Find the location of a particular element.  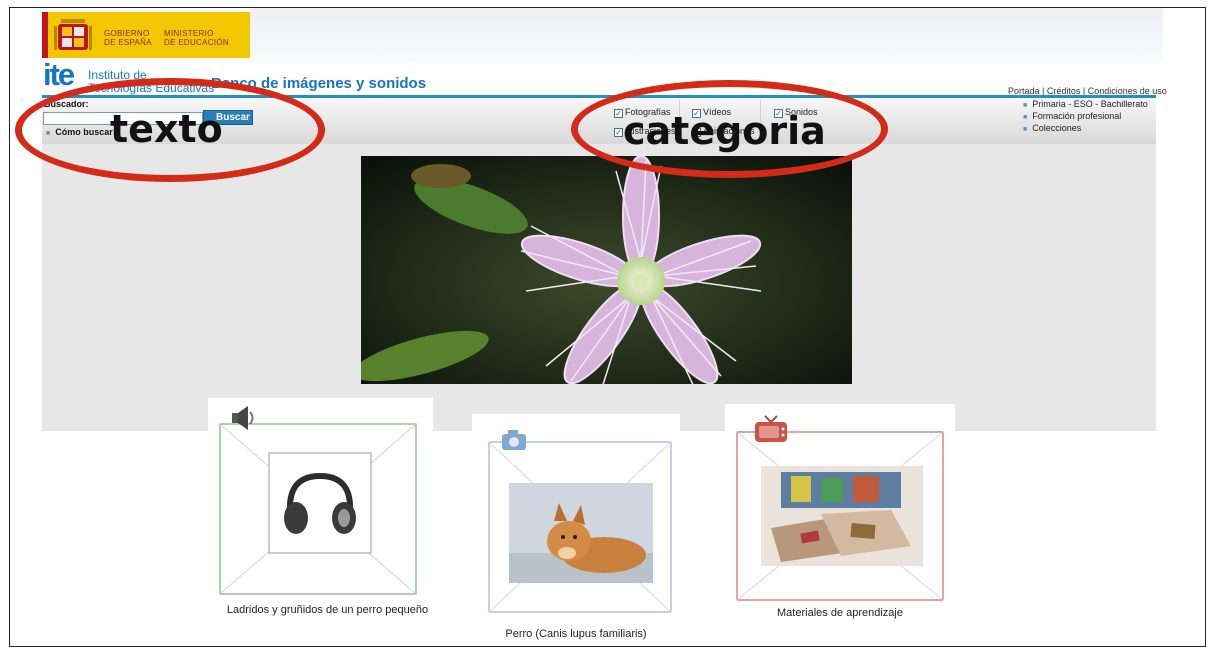

menu-item-colecciones: ■ Colecciones is located at coordinates (1085, 129).